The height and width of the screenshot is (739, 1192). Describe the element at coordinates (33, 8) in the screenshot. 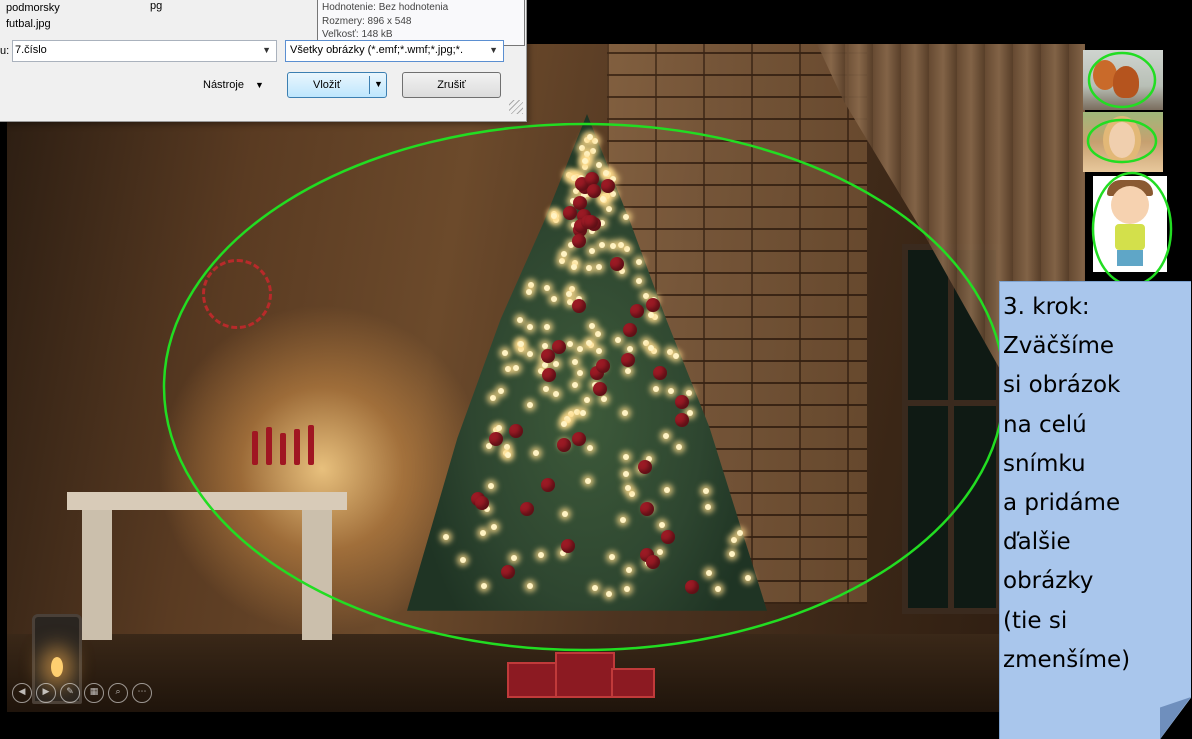

I see `list-item: podmorsky` at that location.